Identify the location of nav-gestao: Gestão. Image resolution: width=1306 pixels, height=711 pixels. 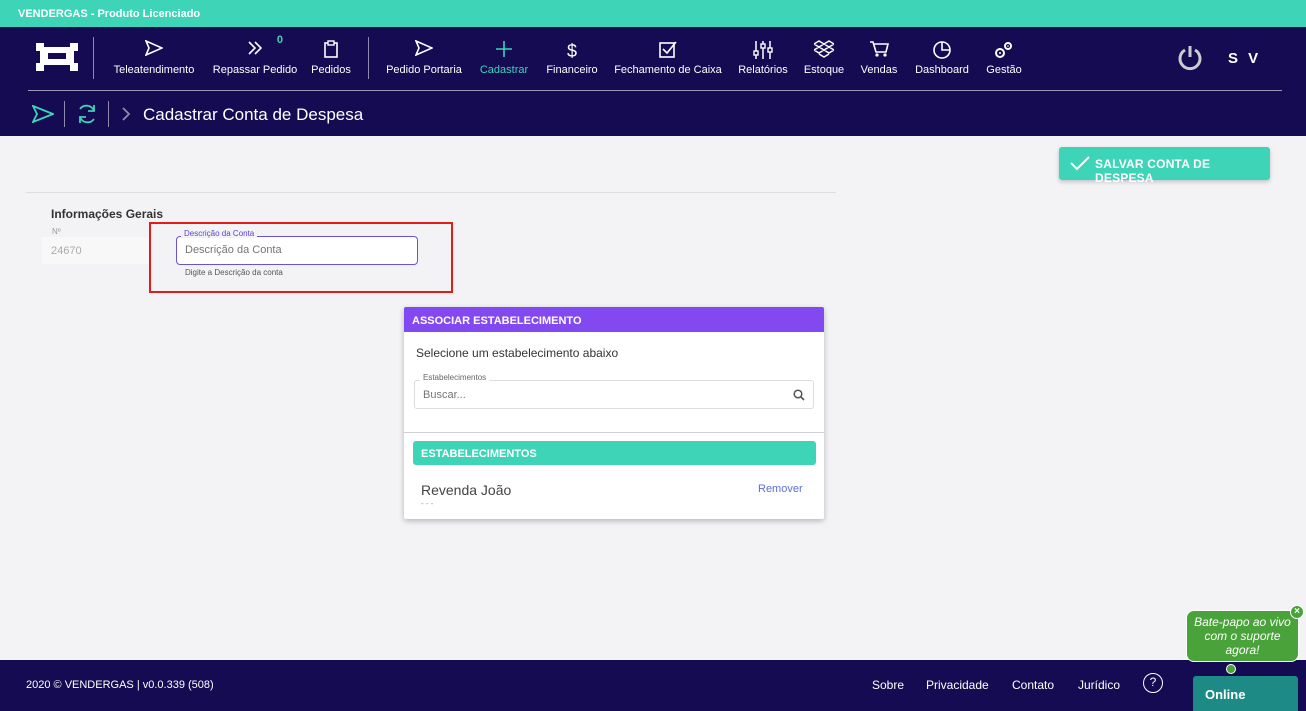
(1004, 60).